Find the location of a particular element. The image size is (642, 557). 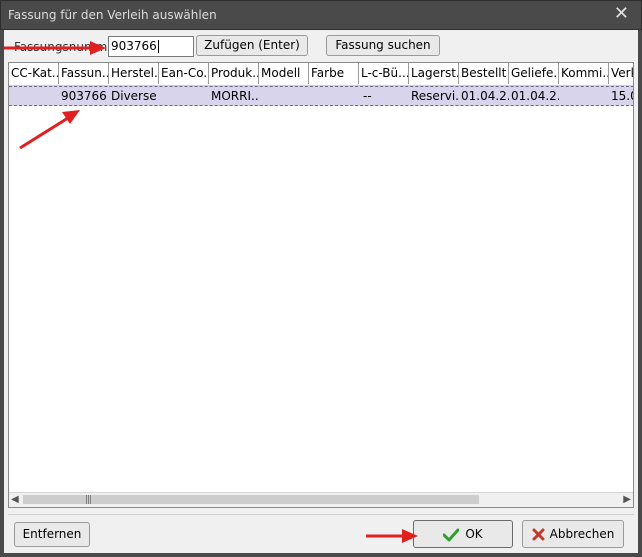

add-button: Zufügen (Enter) is located at coordinates (252, 45).